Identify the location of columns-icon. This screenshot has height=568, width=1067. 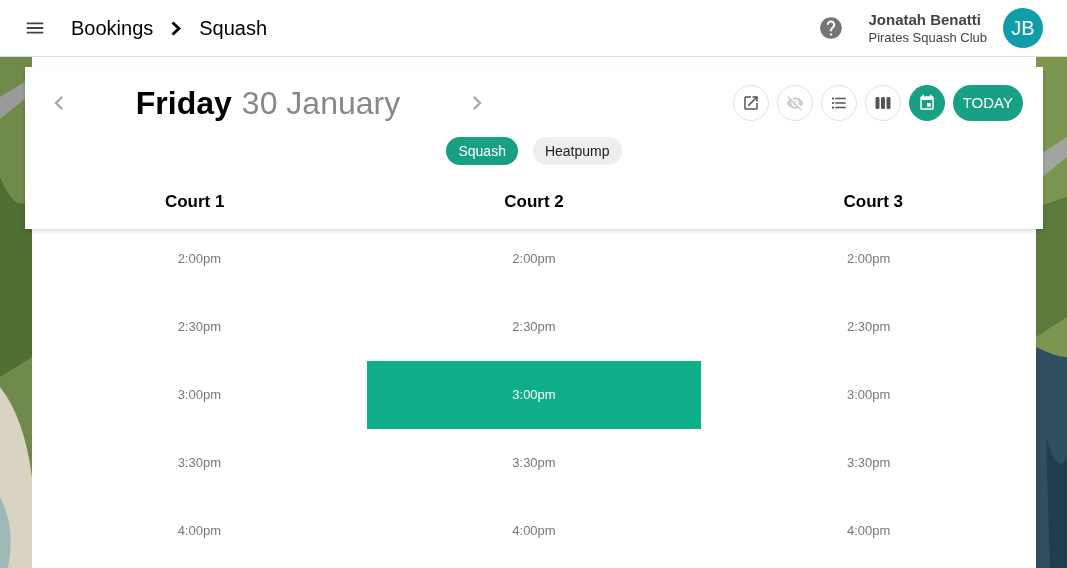
(882, 103).